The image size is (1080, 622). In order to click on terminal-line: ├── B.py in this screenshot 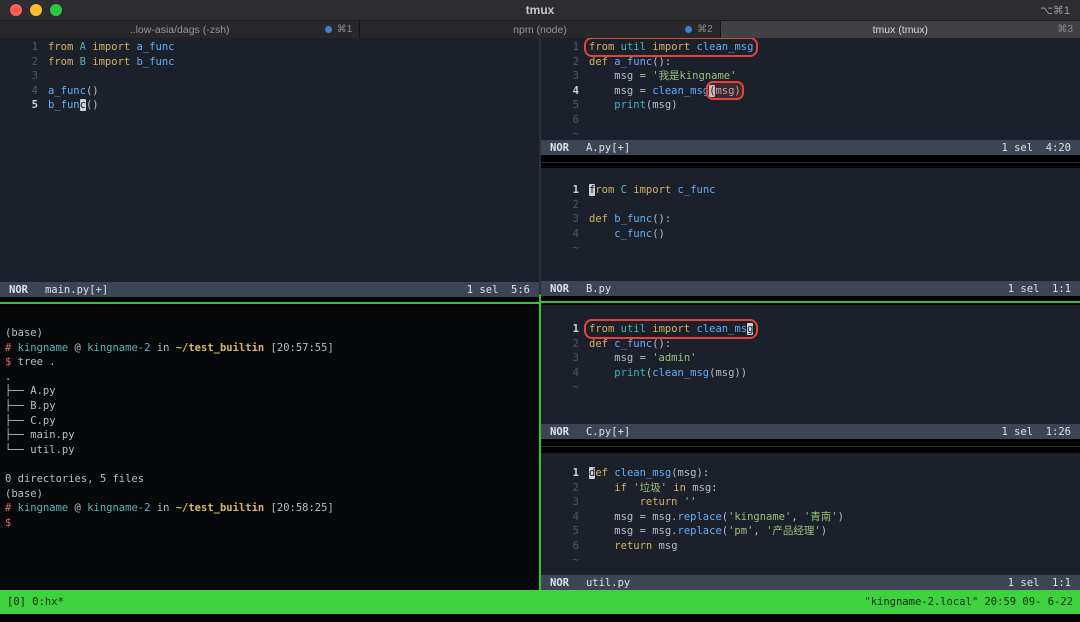, I will do `click(272, 406)`.